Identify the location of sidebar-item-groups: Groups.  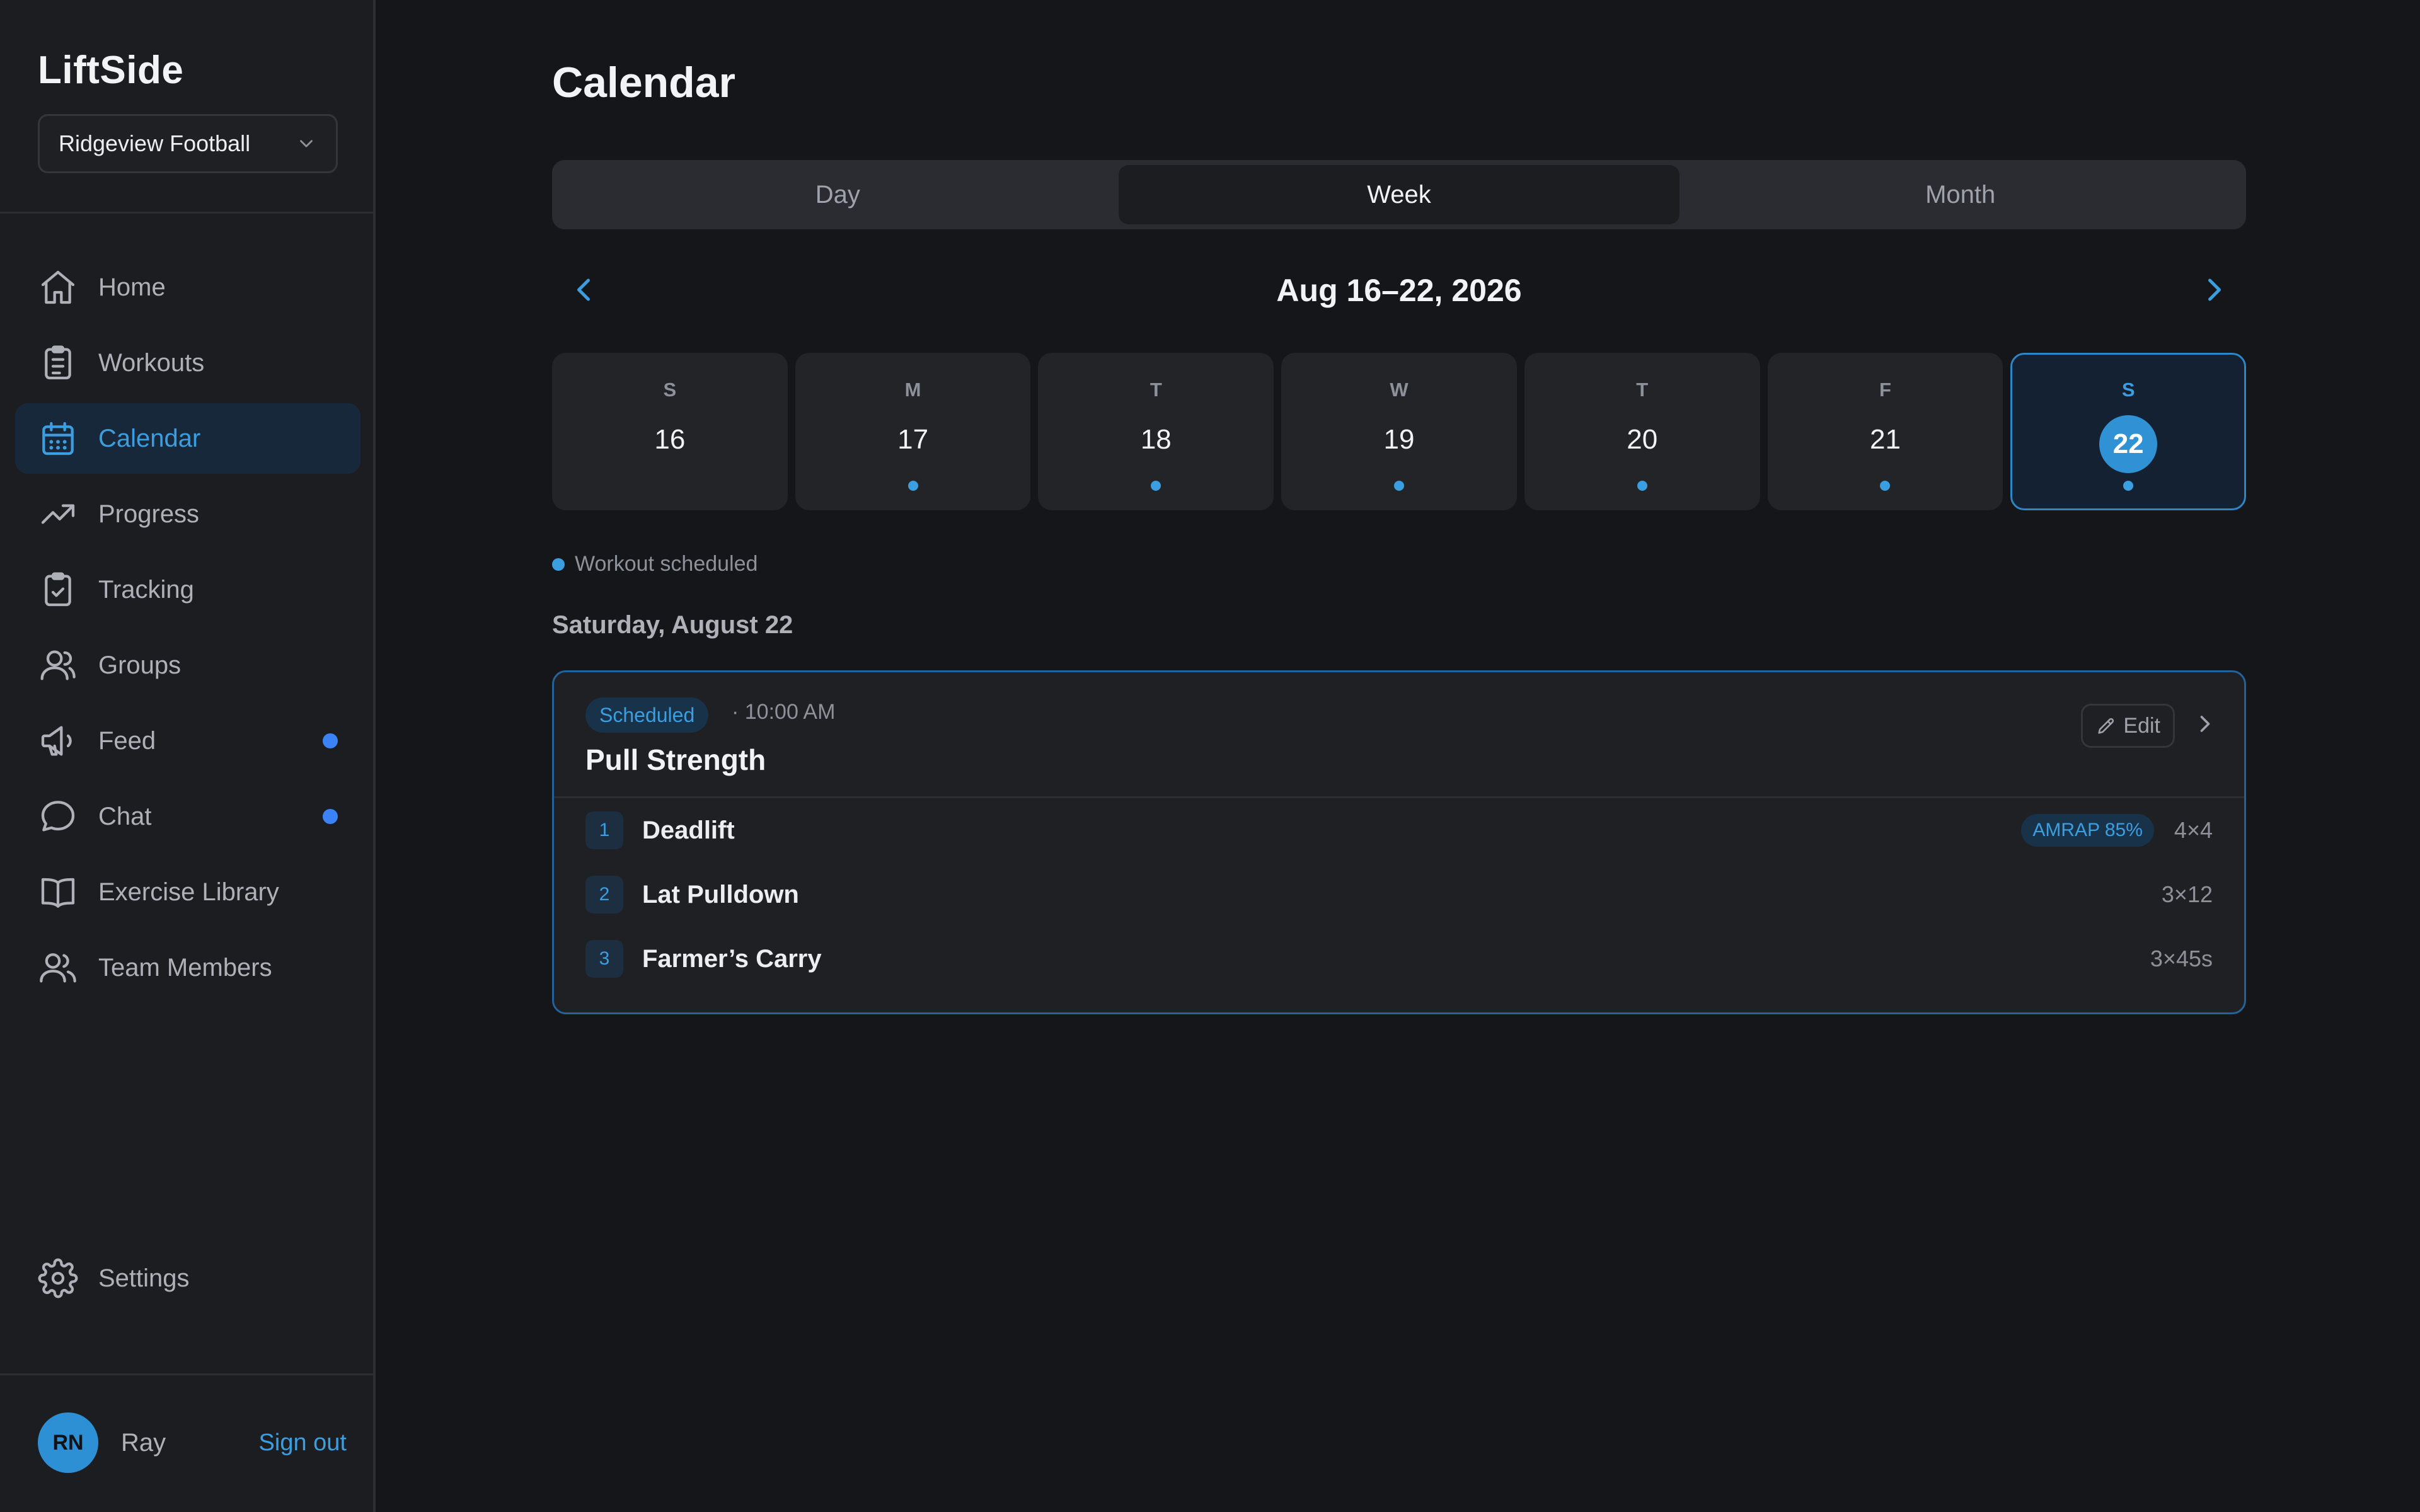
(187, 665).